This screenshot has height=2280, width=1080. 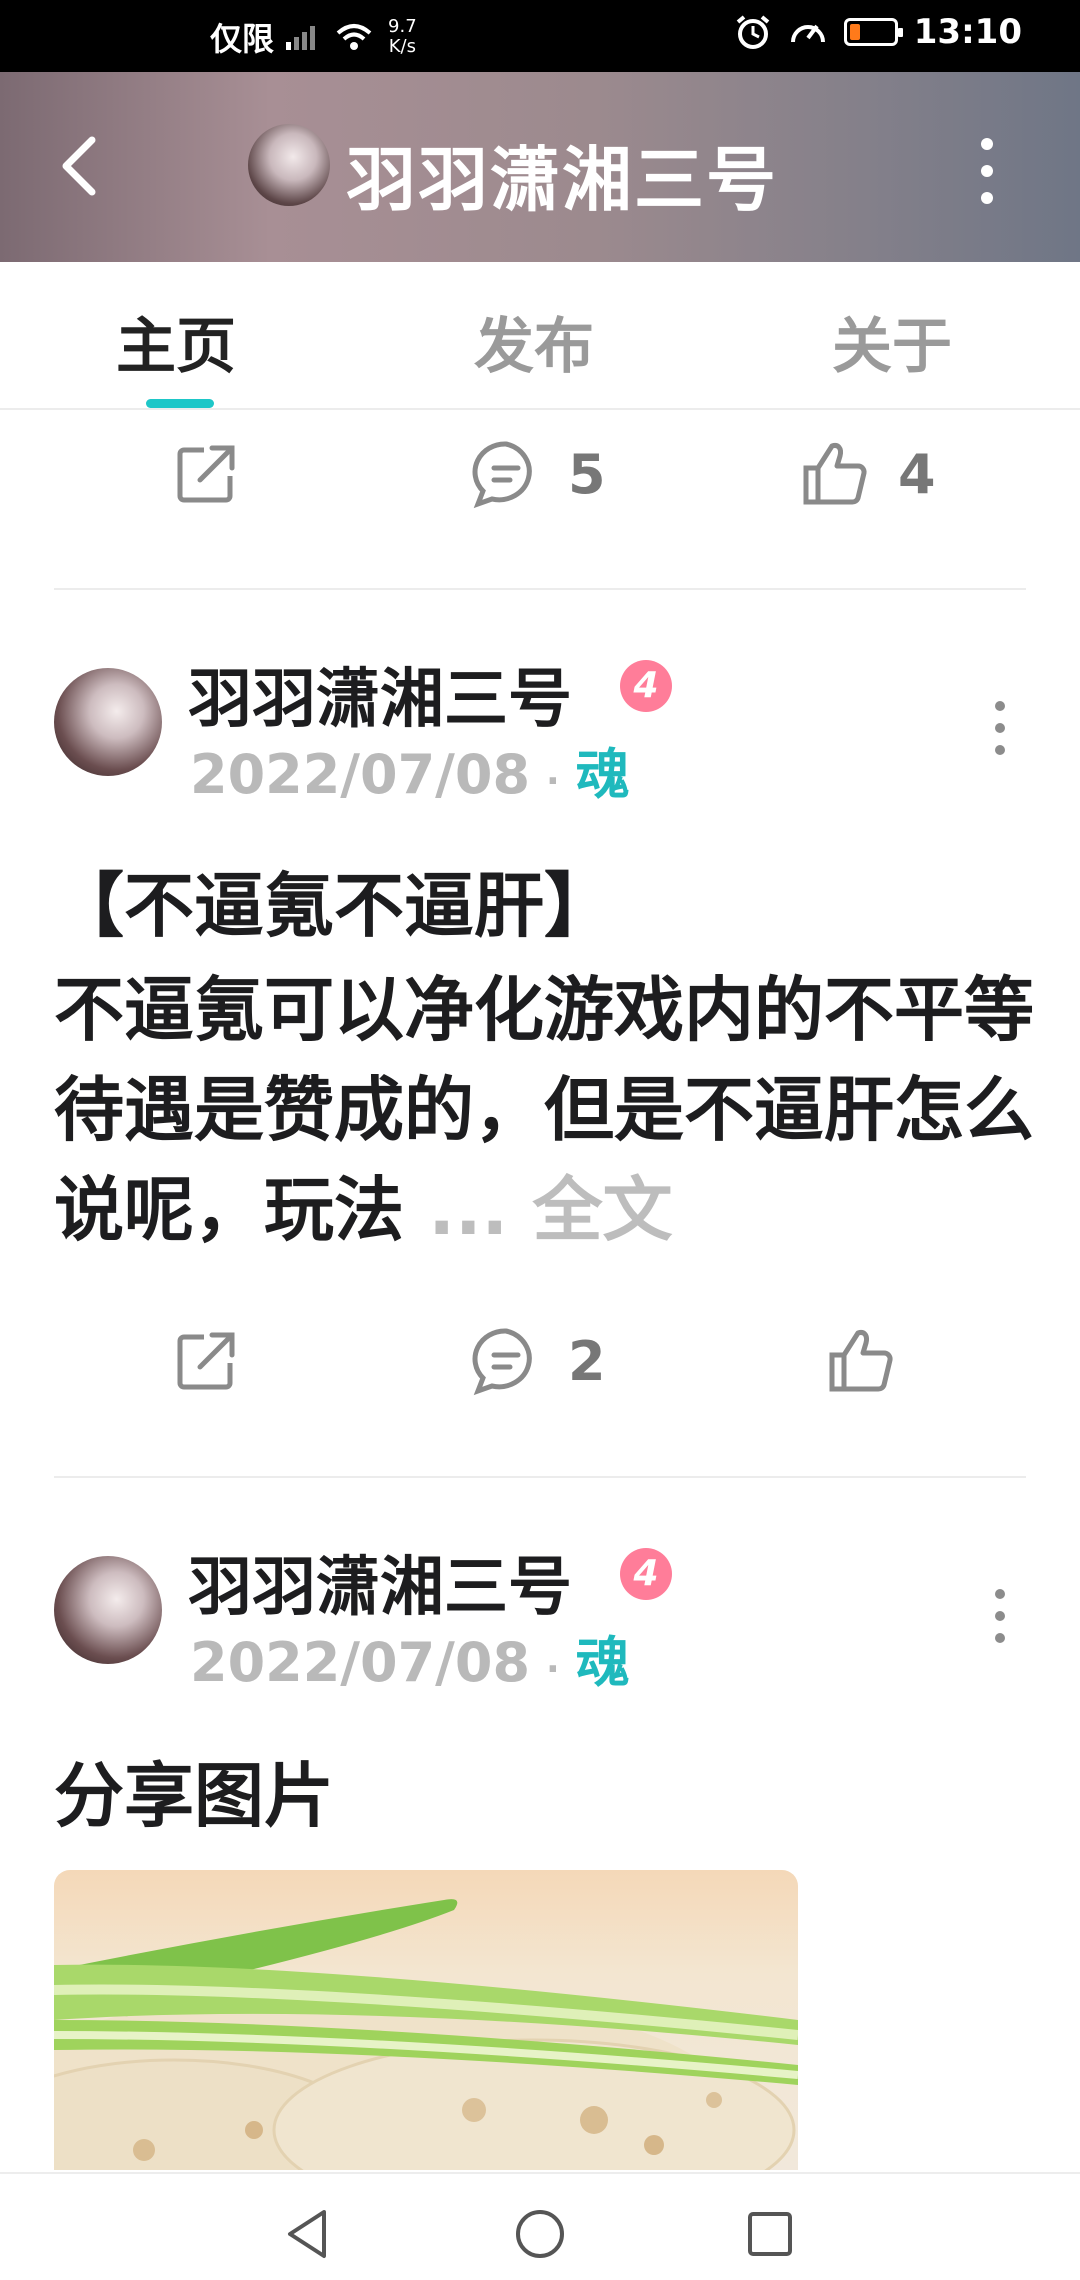 I want to click on like-button: 4, so click(x=868, y=474).